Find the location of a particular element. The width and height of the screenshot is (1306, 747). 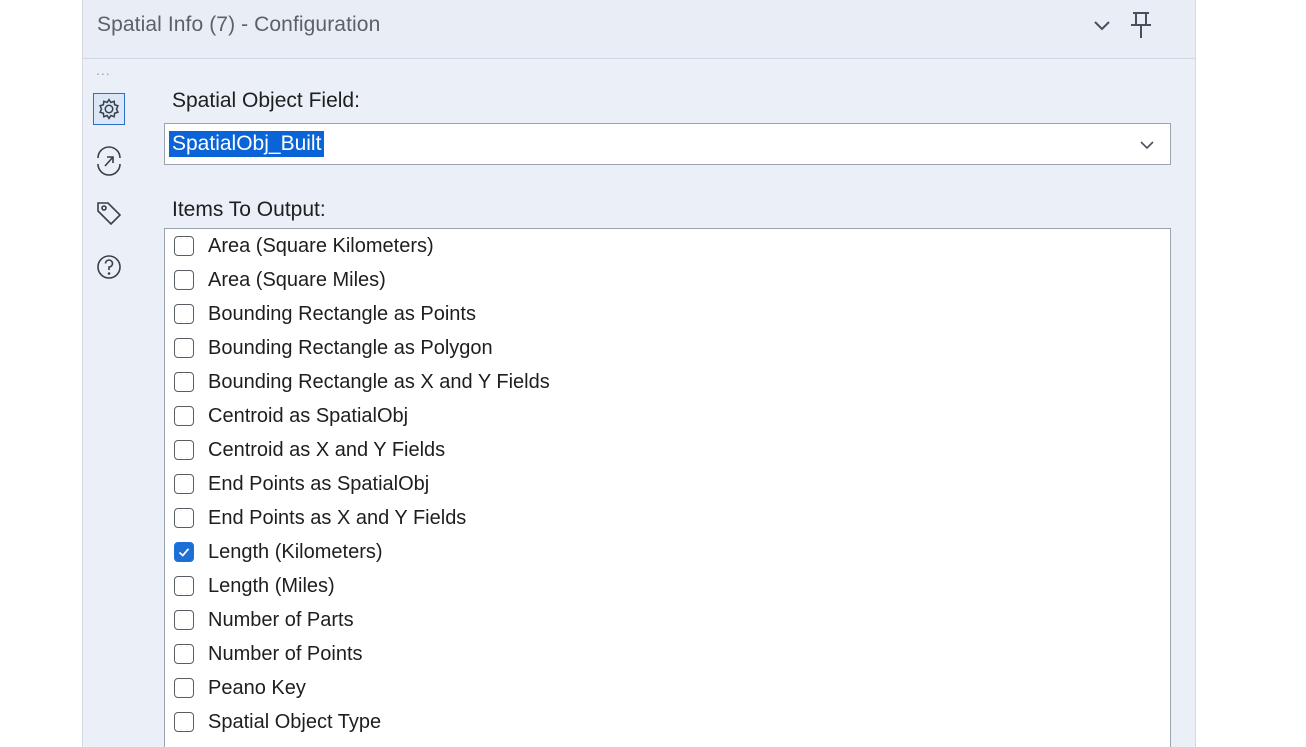

list-item: Number of Parts is located at coordinates (264, 620).